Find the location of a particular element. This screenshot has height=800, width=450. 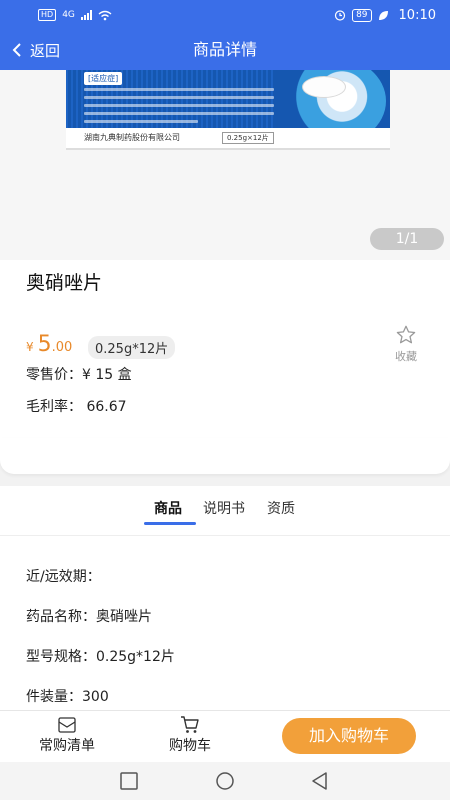

top-nav-bar: 返回 商品详情 is located at coordinates (225, 50).